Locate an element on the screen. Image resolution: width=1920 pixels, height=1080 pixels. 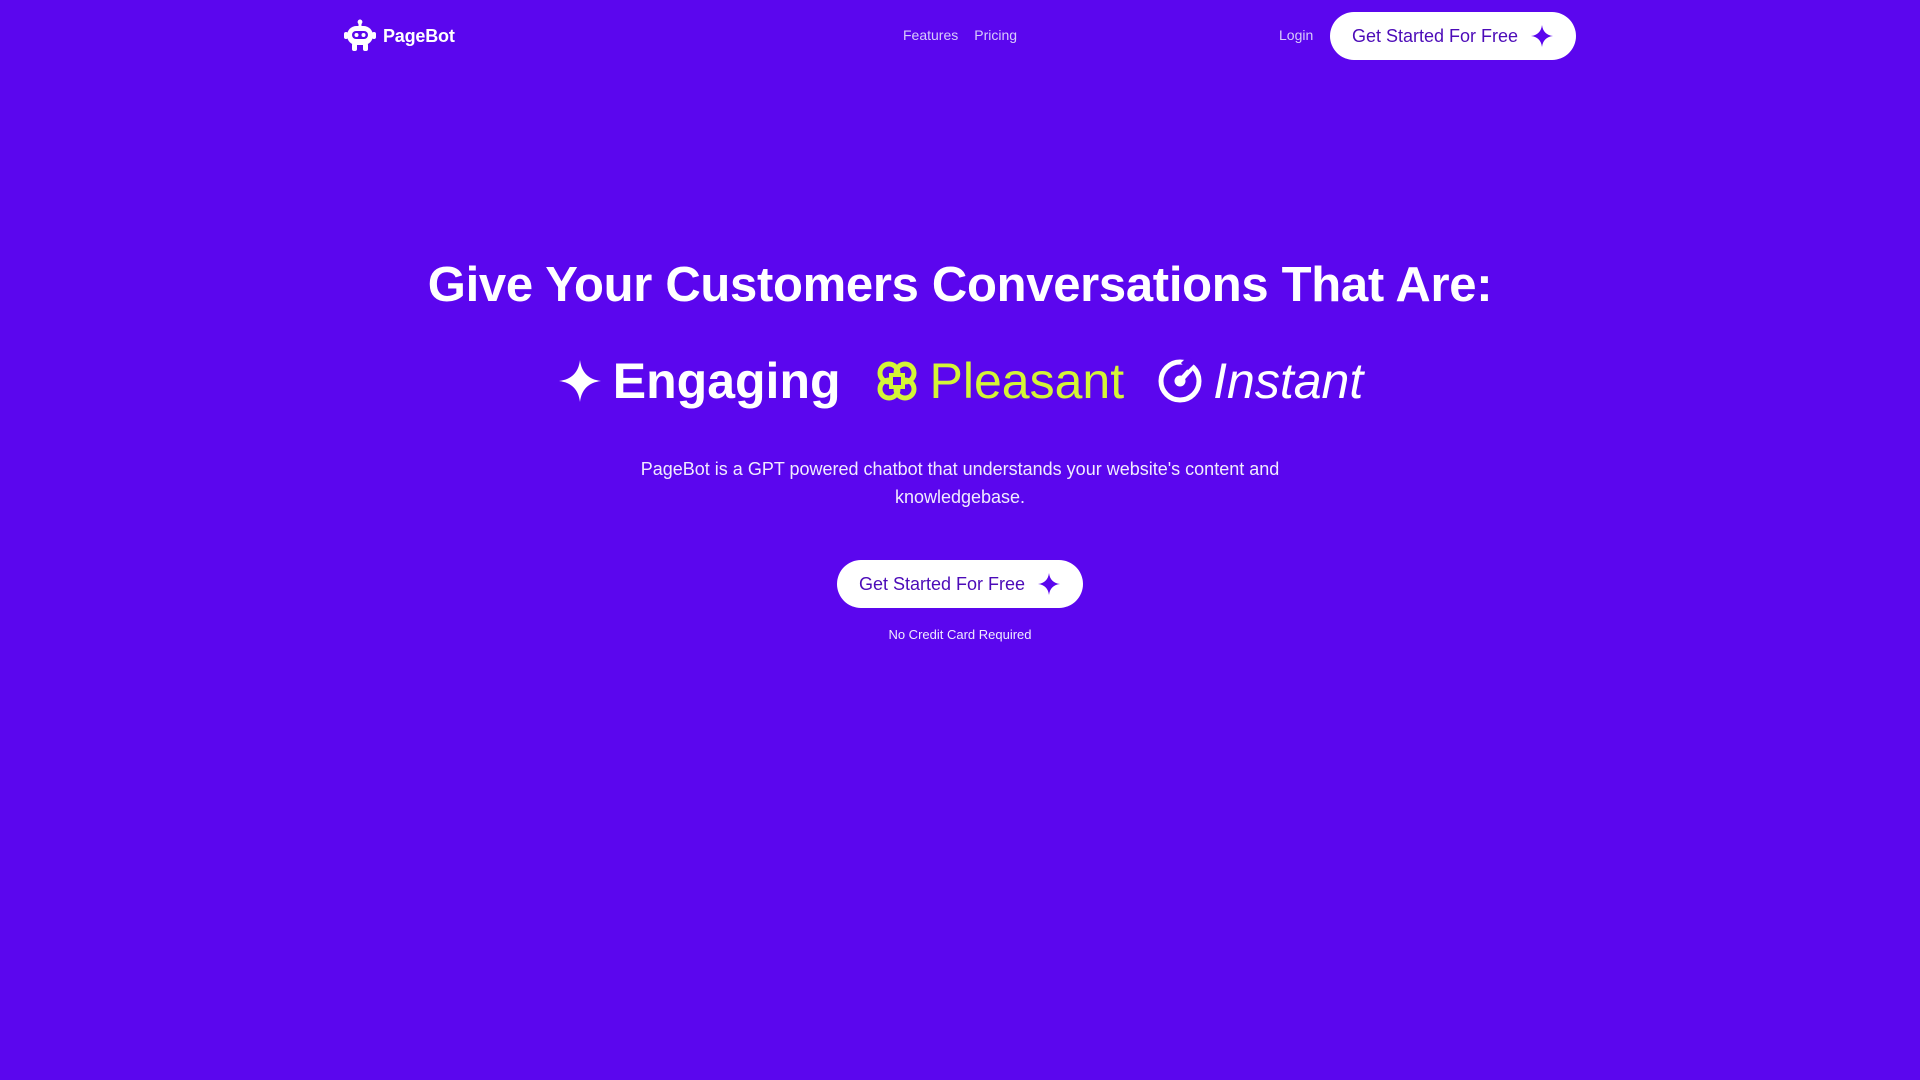
hero-get-started-label: Get Started For Free is located at coordinates (942, 583).